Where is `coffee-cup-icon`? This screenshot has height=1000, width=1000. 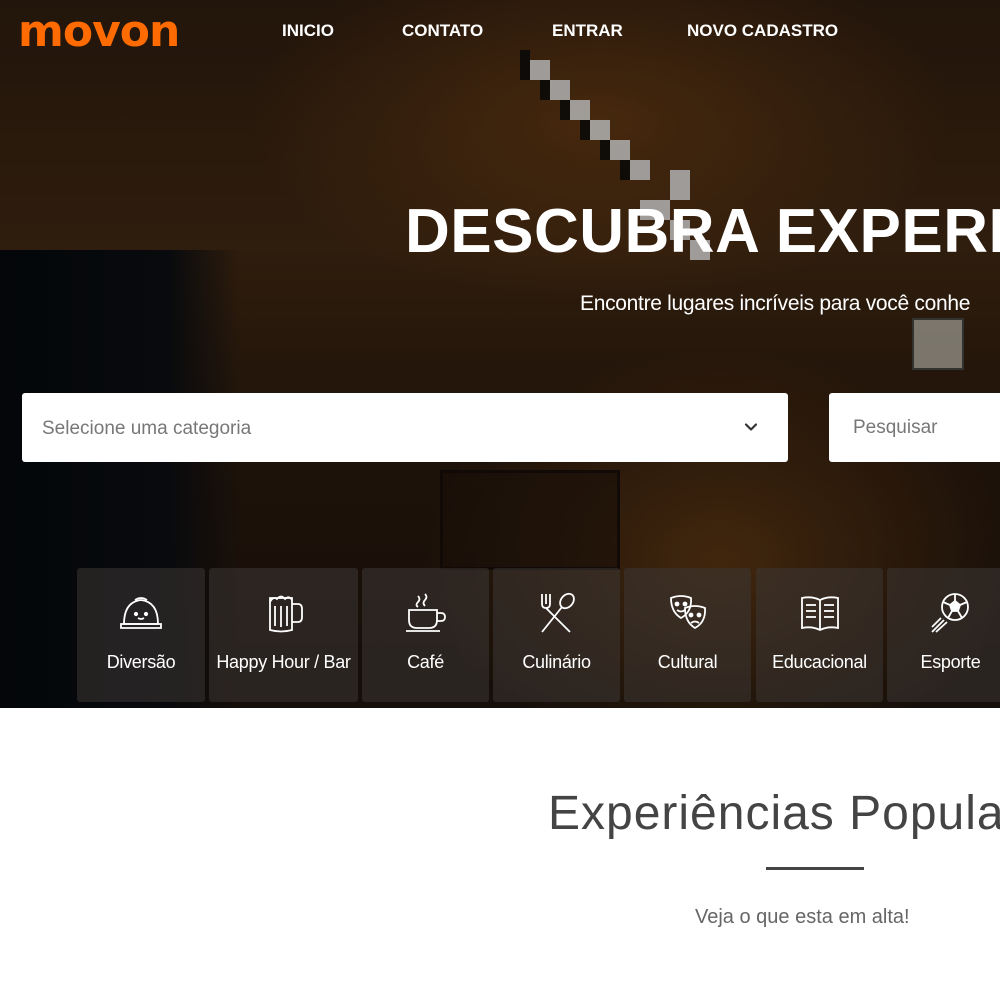 coffee-cup-icon is located at coordinates (425, 612).